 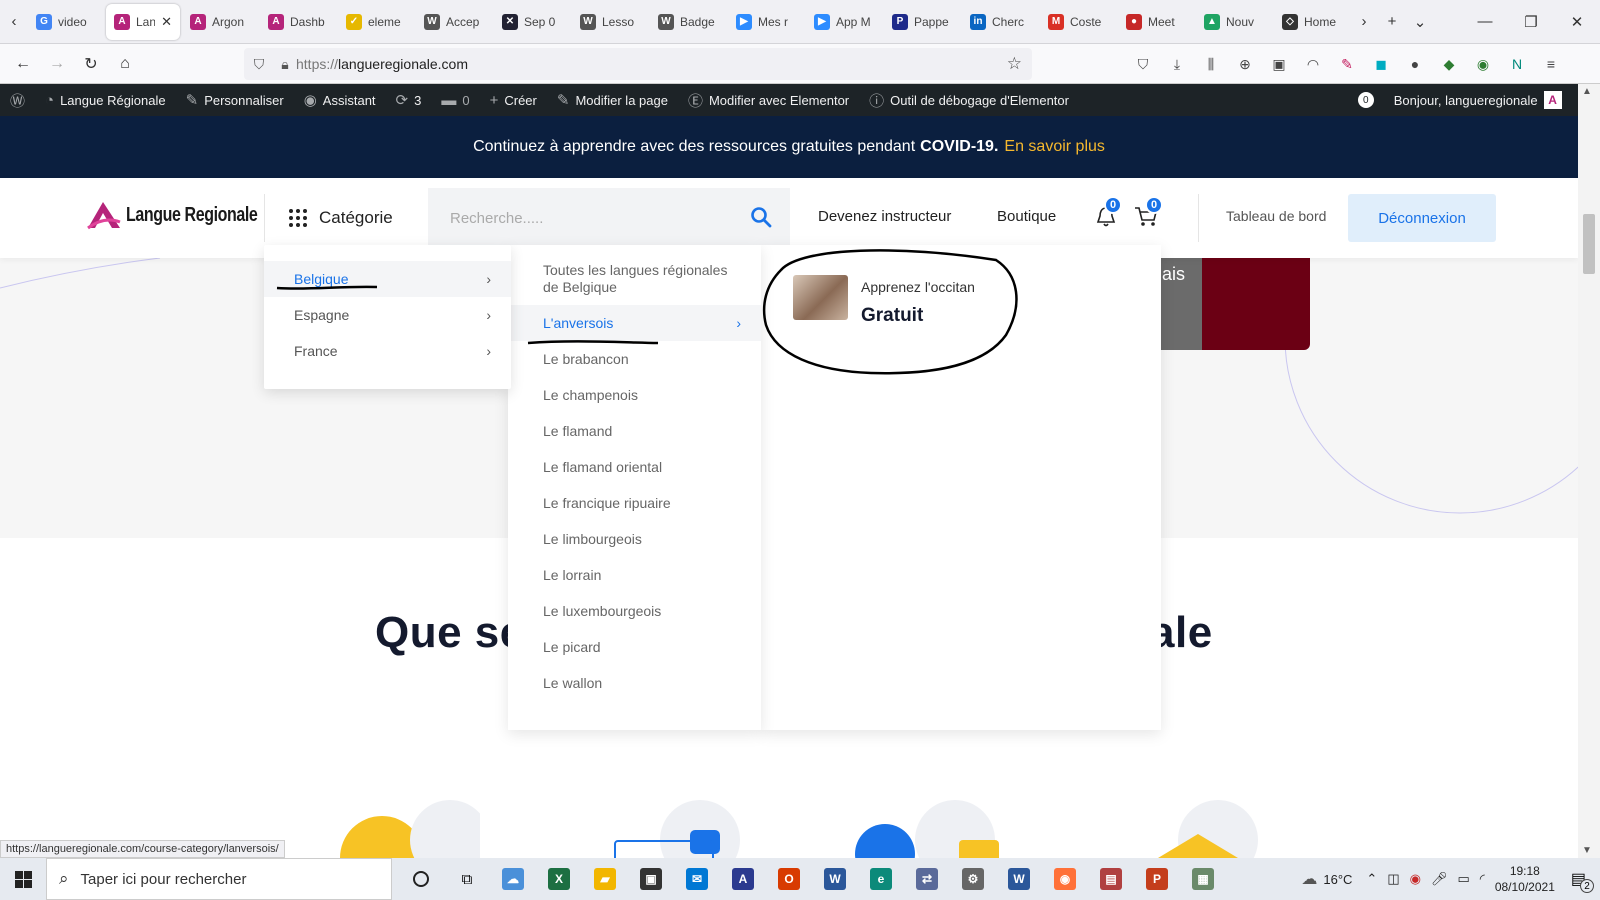 What do you see at coordinates (1449, 64) in the screenshot?
I see `extension-leaf-icon: ◆` at bounding box center [1449, 64].